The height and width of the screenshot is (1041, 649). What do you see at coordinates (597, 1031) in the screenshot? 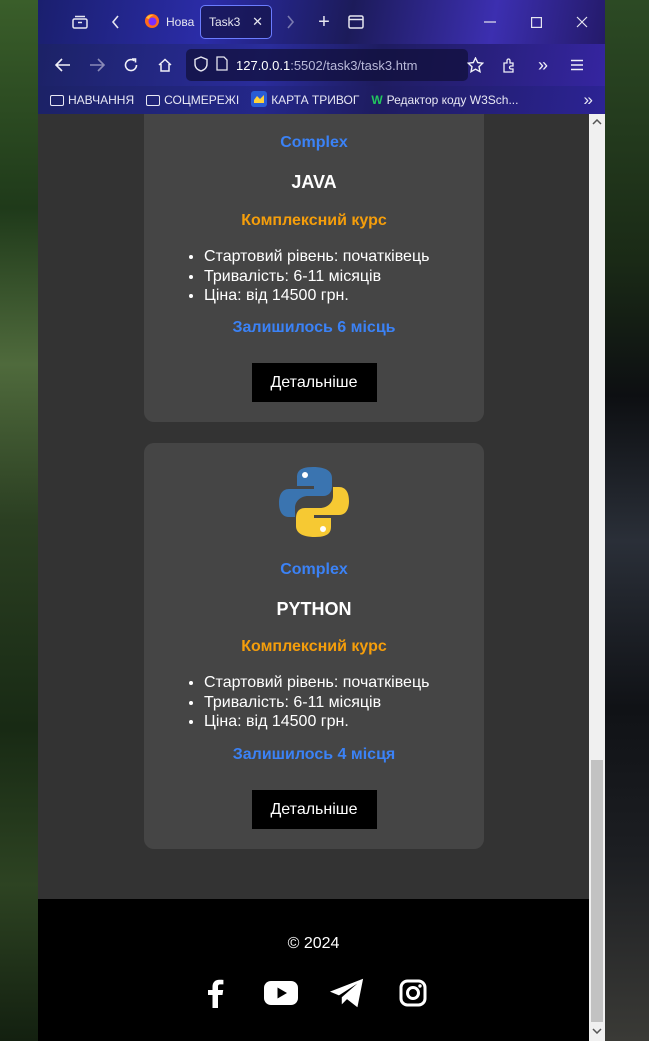
I see `scroll-down-icon` at bounding box center [597, 1031].